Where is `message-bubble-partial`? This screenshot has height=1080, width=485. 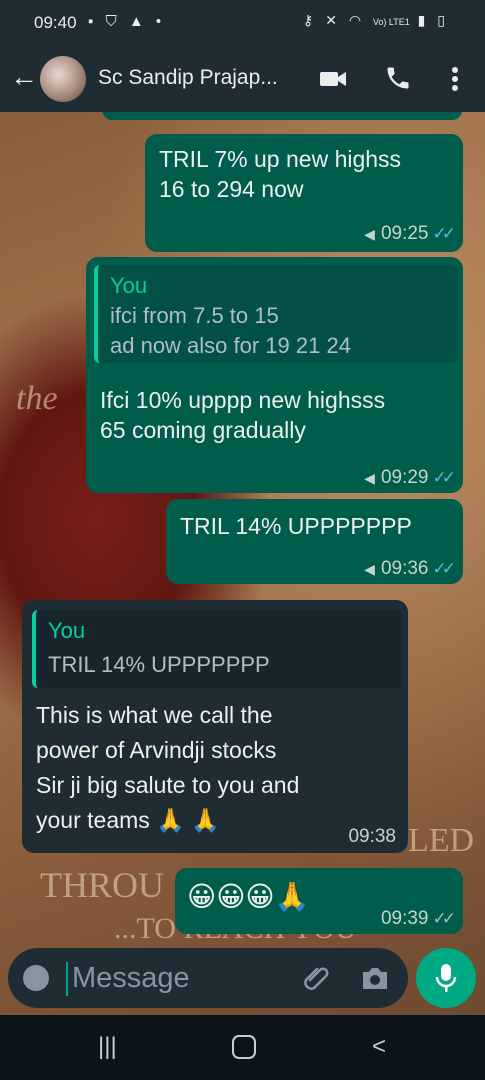 message-bubble-partial is located at coordinates (282, 116).